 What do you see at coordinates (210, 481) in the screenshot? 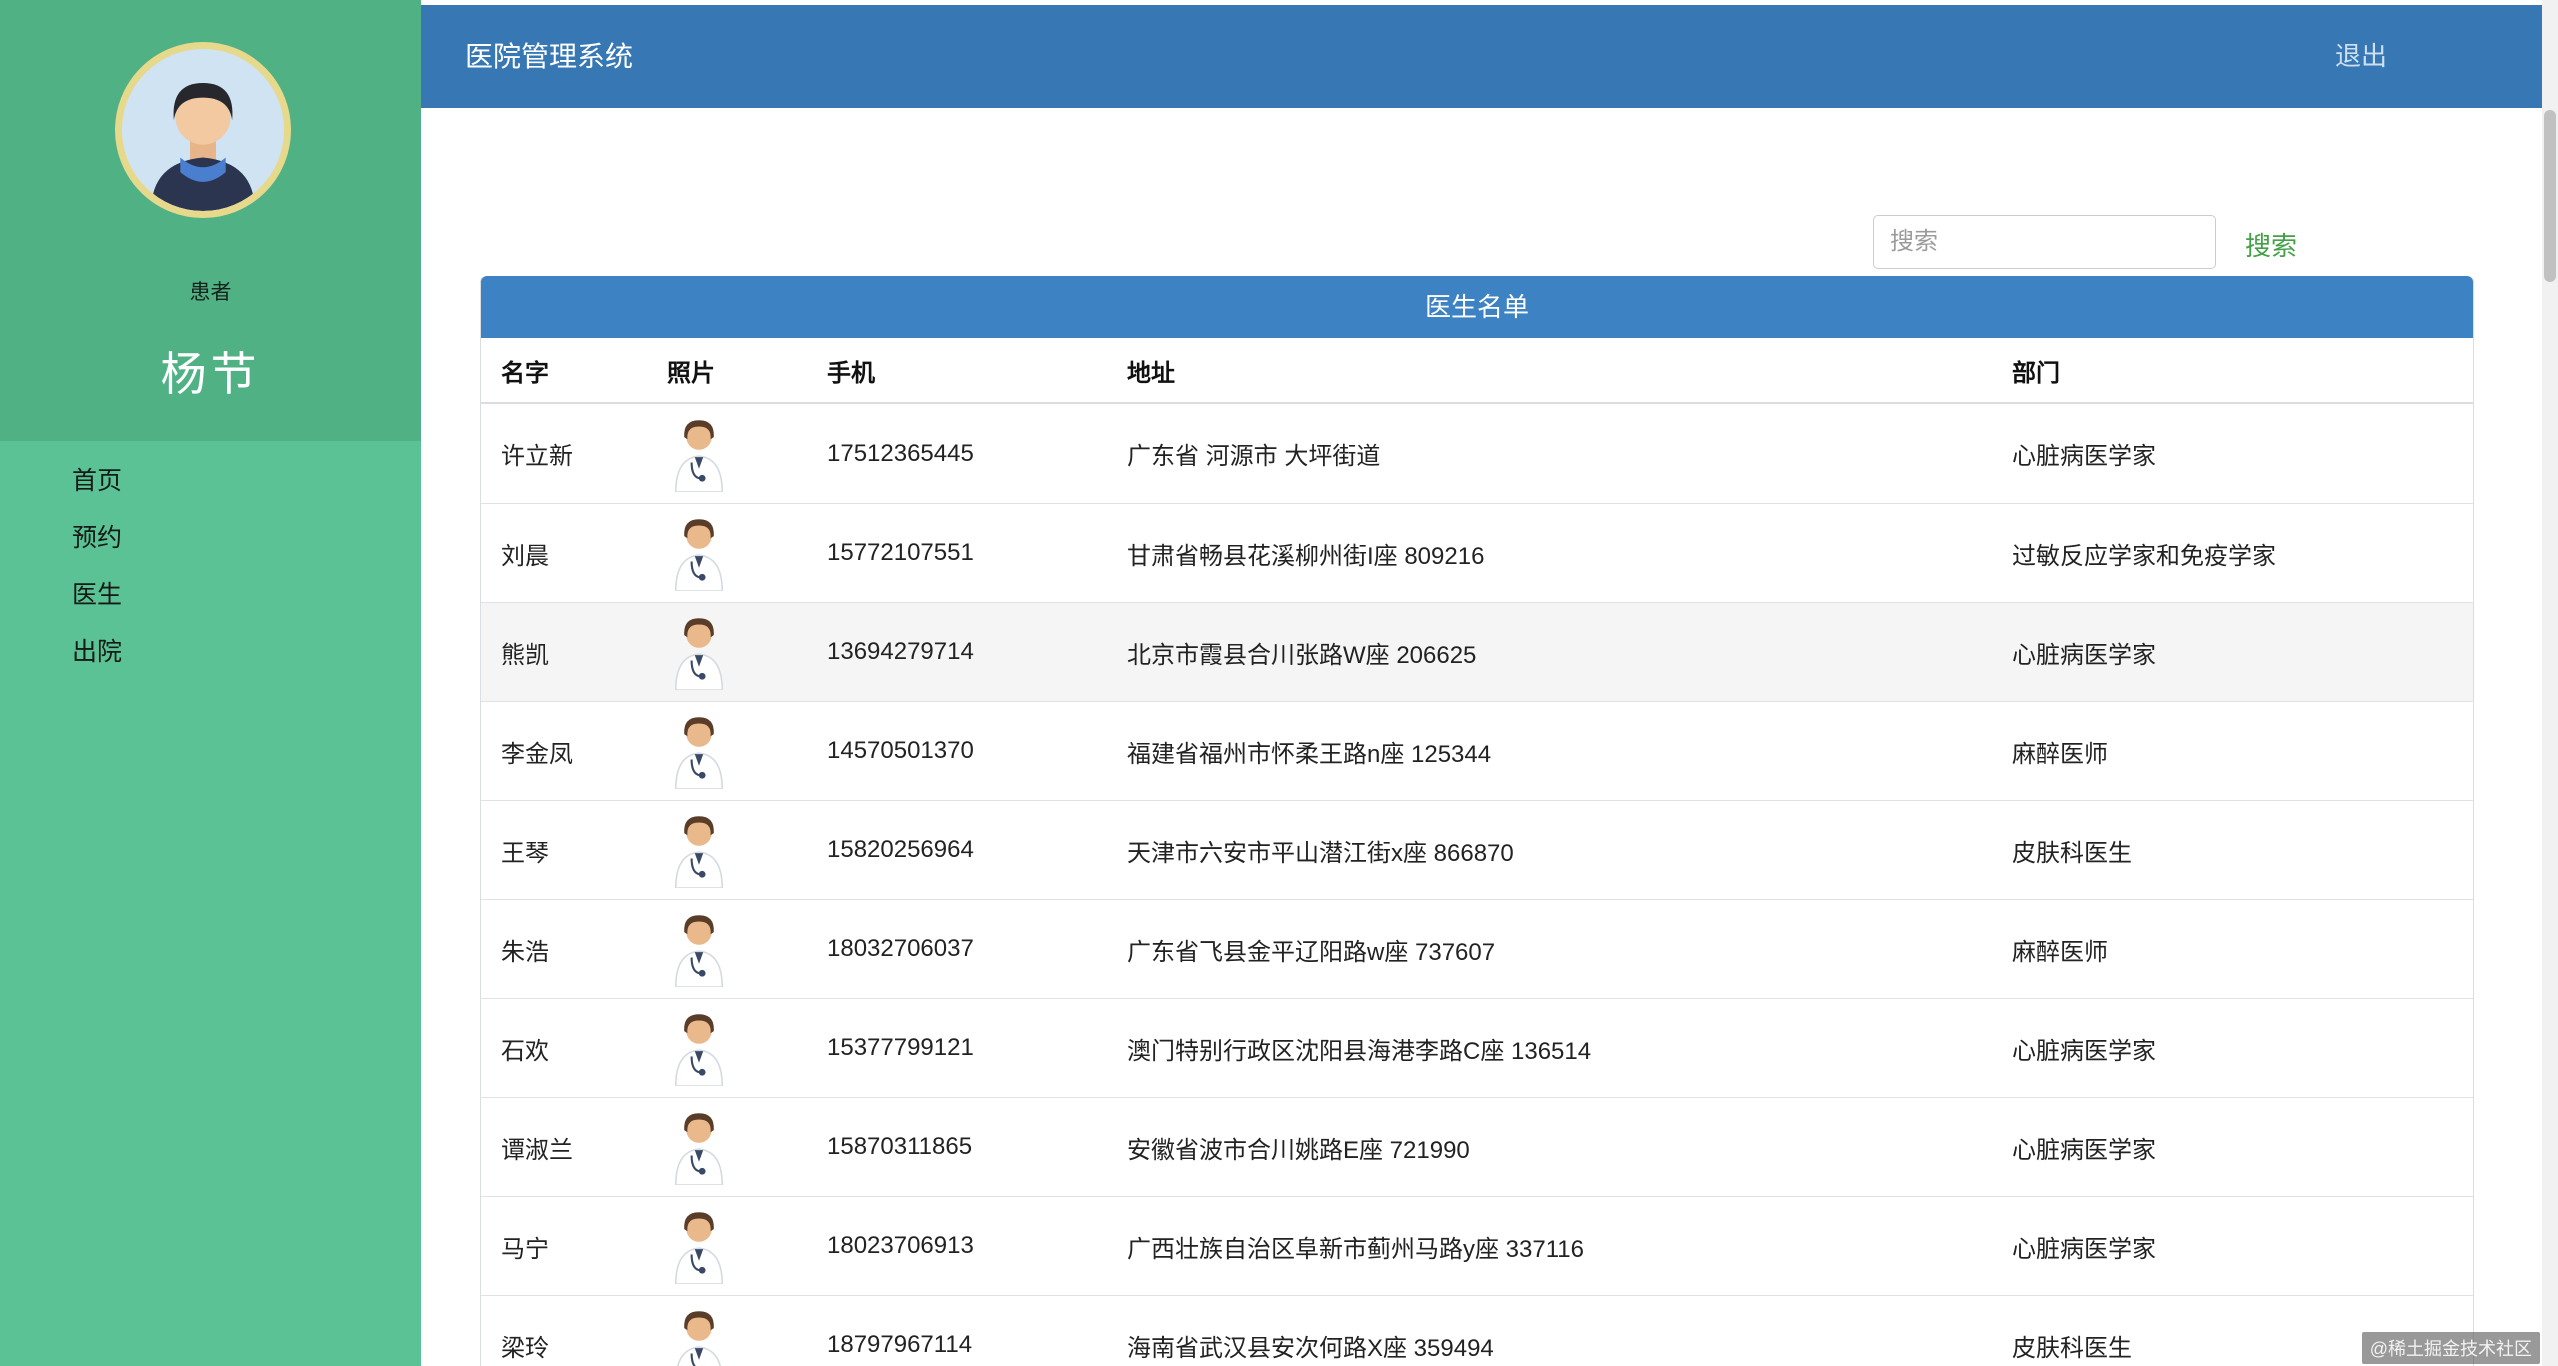
I see `sidebar-item-home: 首页` at bounding box center [210, 481].